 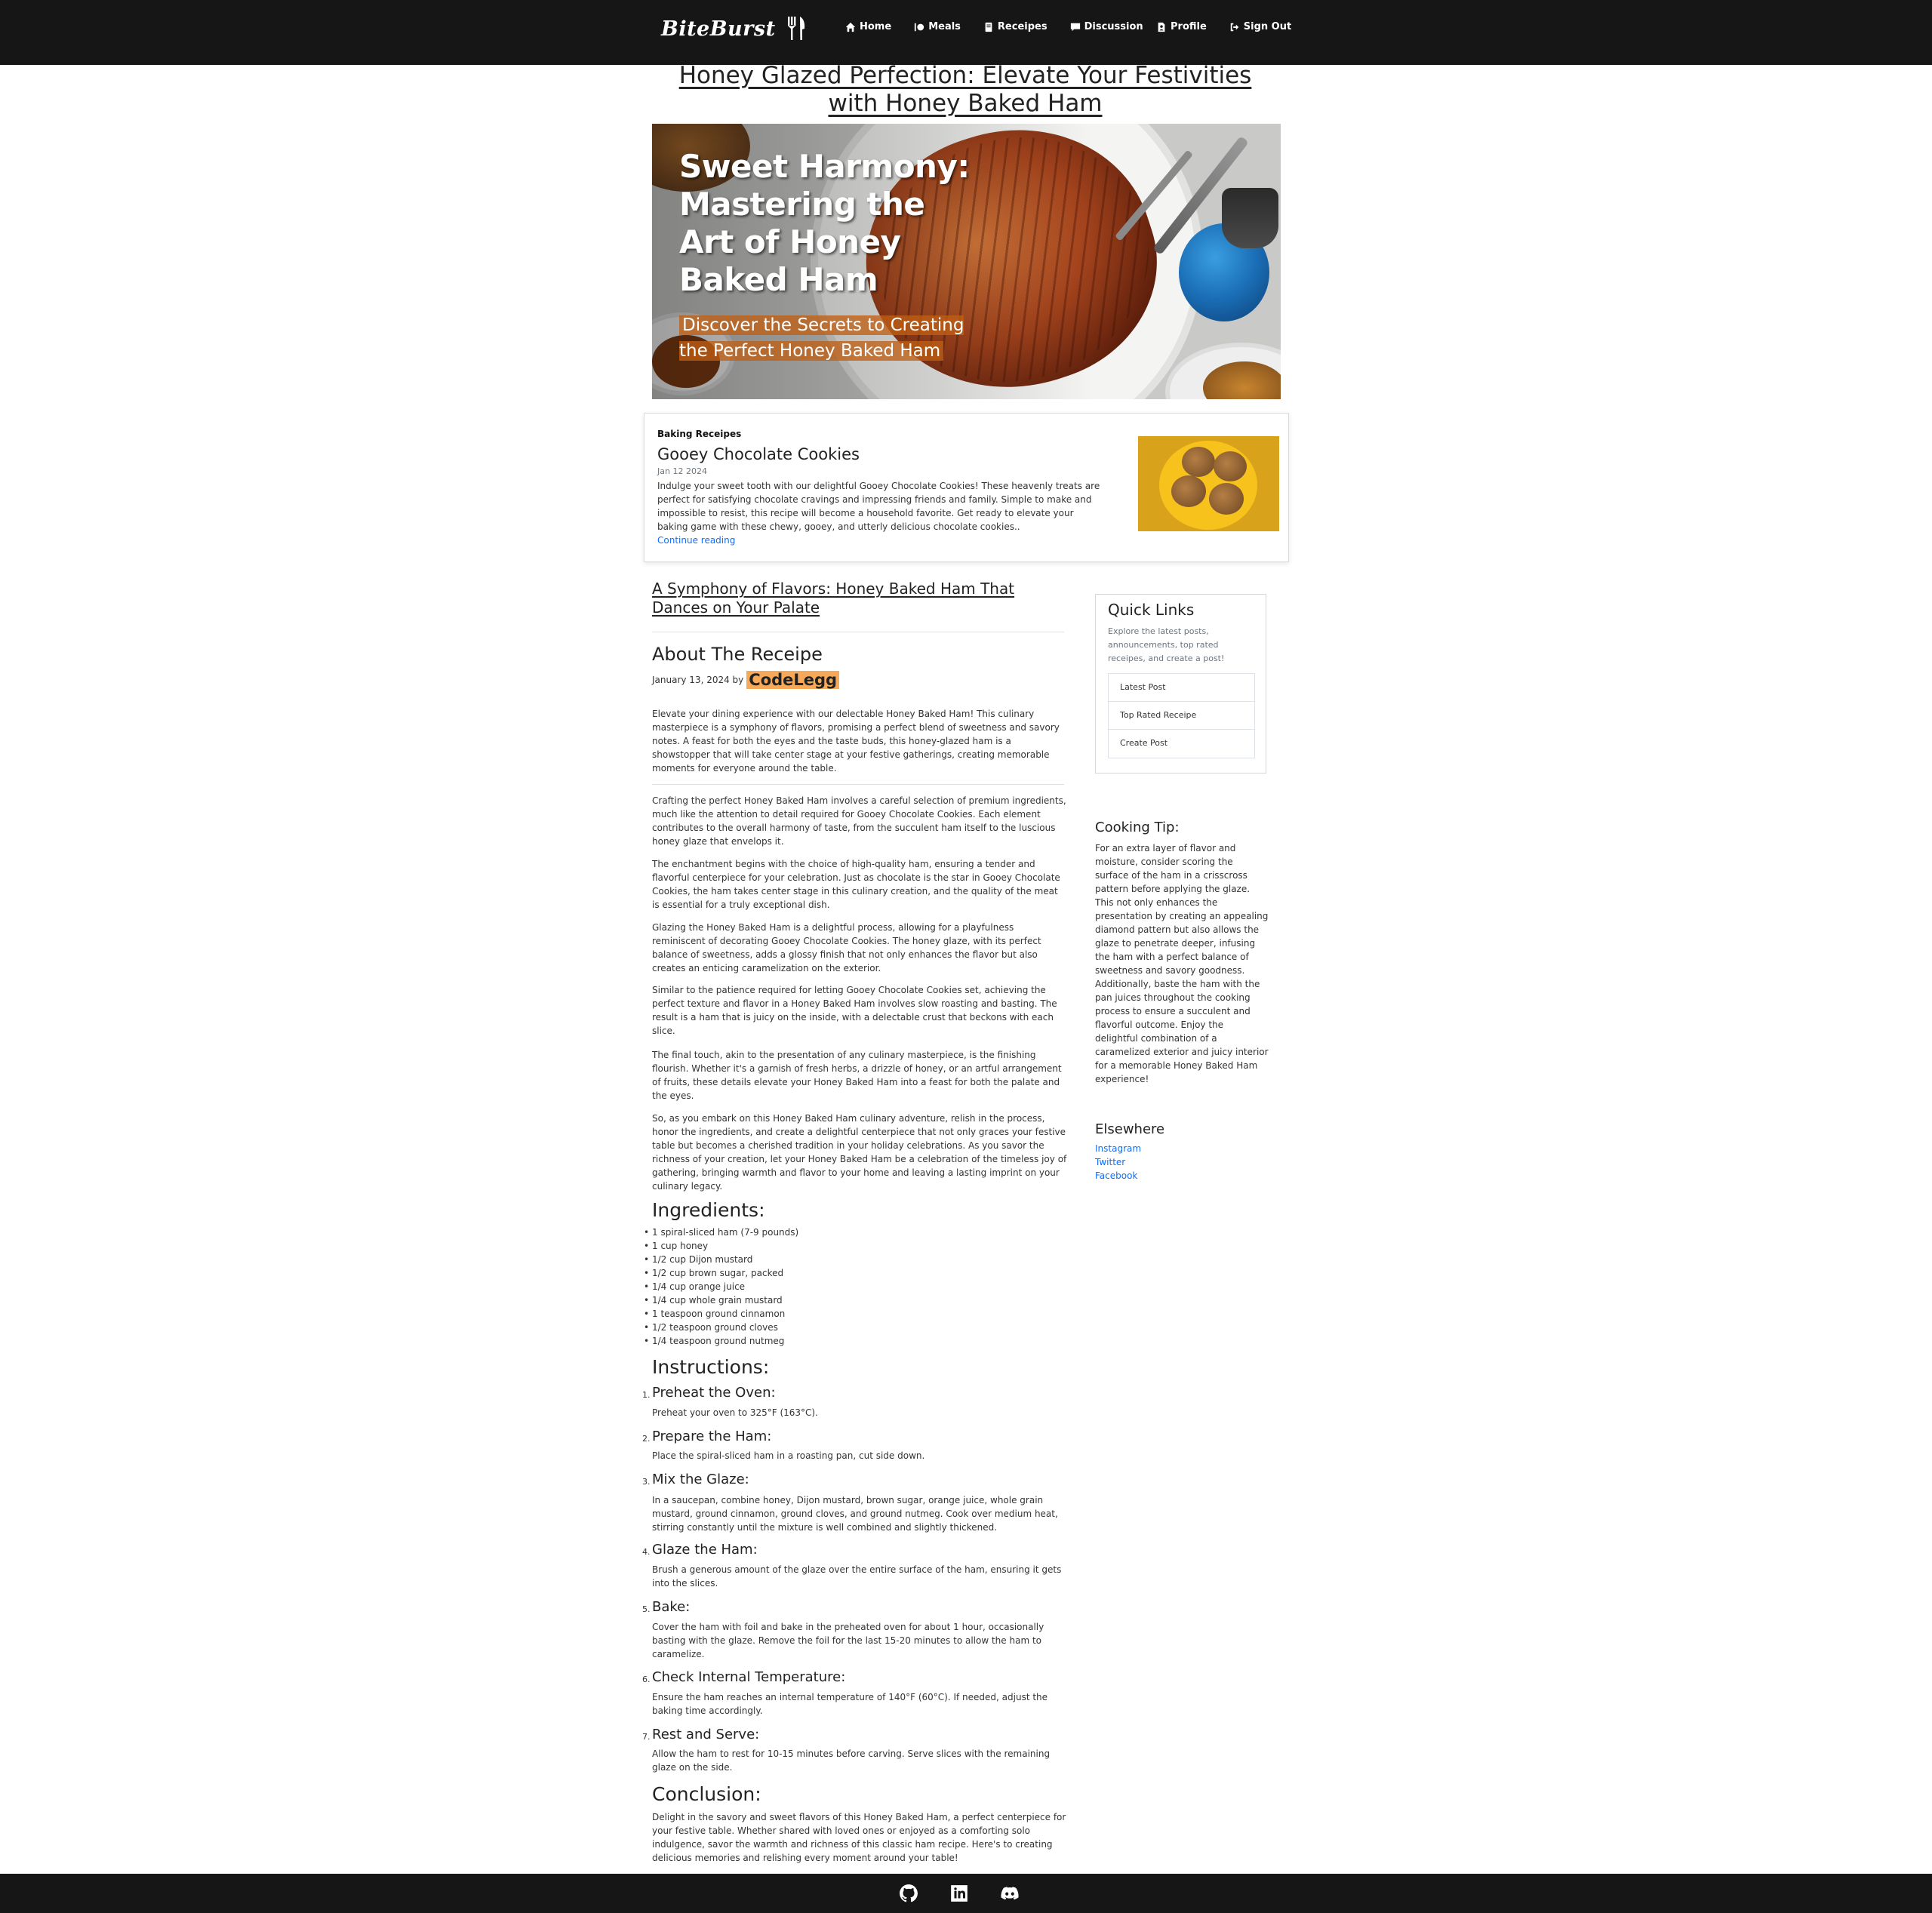 I want to click on featured-date: Jan 12 2024, so click(x=682, y=471).